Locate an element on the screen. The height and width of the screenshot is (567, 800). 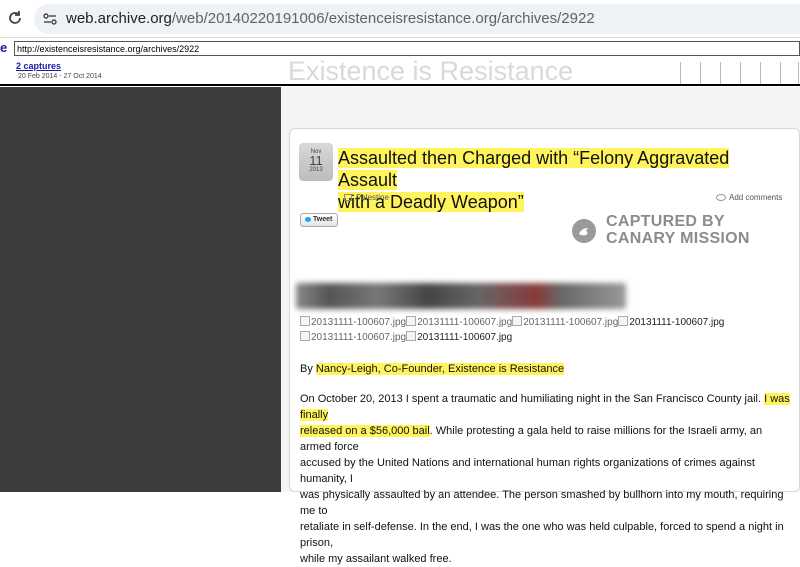
image-alt-6: 20131111-100607.jpg is located at coordinates (465, 337).